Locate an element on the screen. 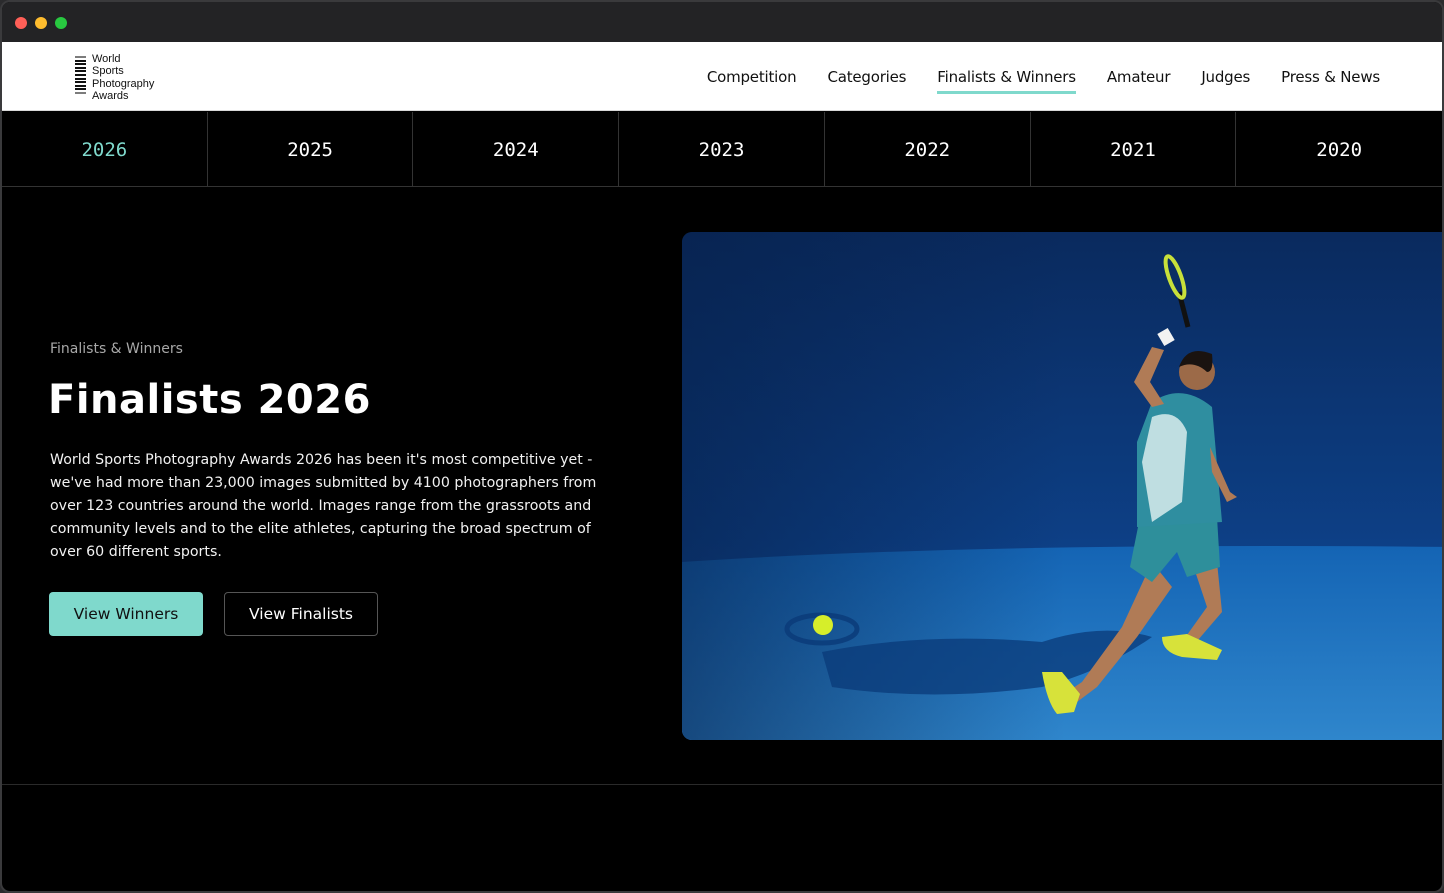  nav-finalists-winners: Finalists & Winners is located at coordinates (1006, 79).